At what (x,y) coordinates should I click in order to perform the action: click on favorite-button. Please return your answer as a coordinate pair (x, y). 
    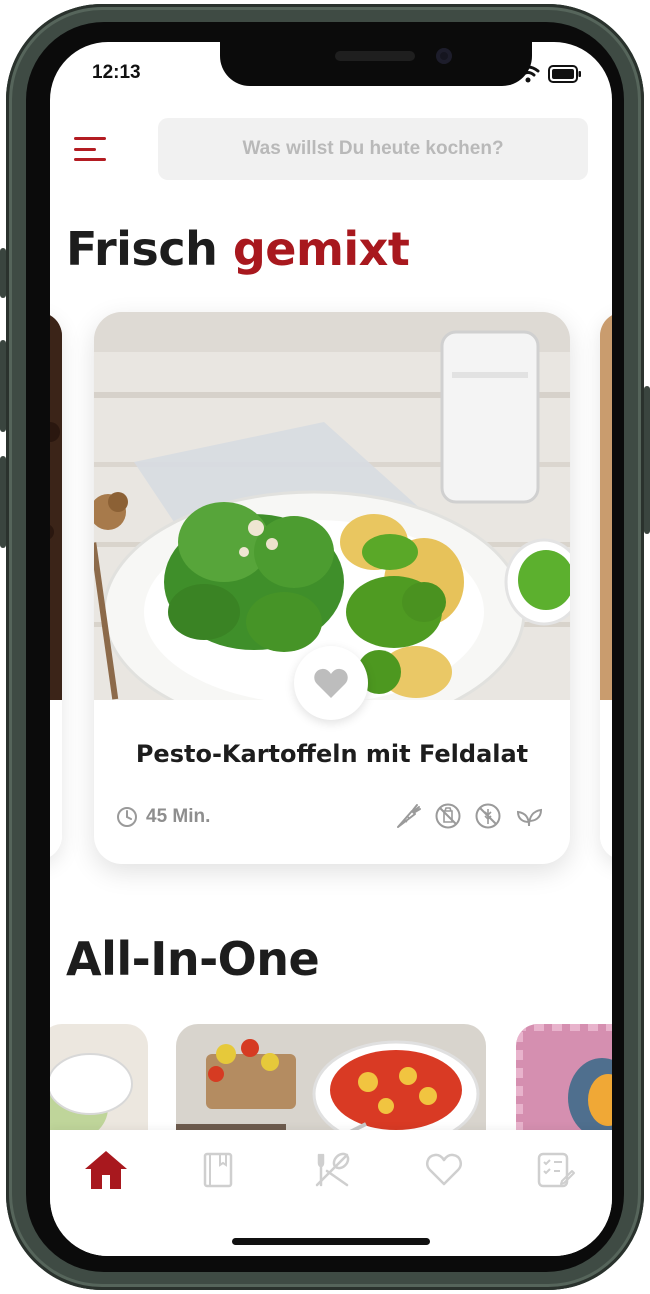
    Looking at the image, I should click on (331, 683).